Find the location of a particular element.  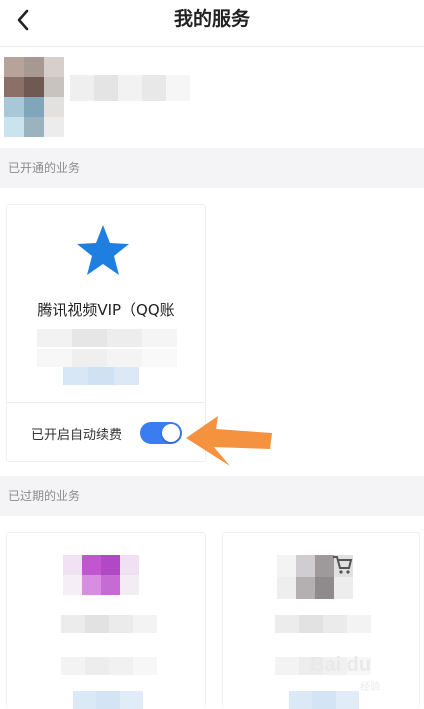

cart-icon is located at coordinates (343, 565).